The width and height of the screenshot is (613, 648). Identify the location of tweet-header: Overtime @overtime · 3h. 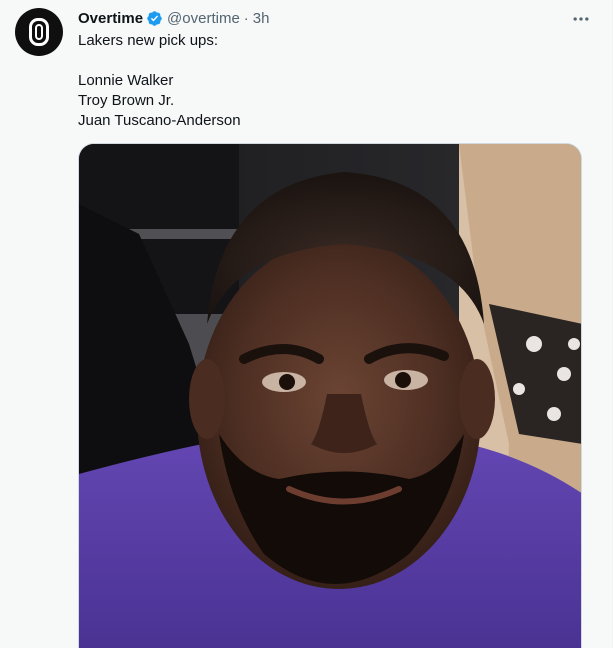
(173, 18).